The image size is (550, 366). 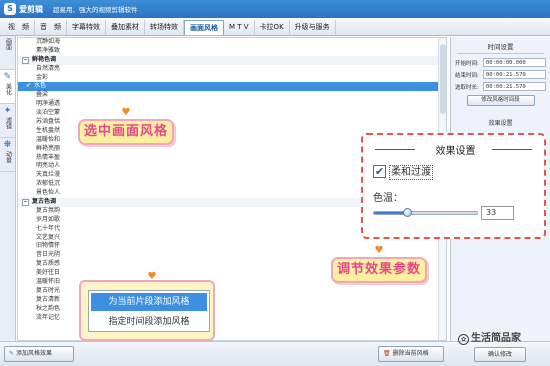 I want to click on color-temp-slider, so click(x=425, y=212).